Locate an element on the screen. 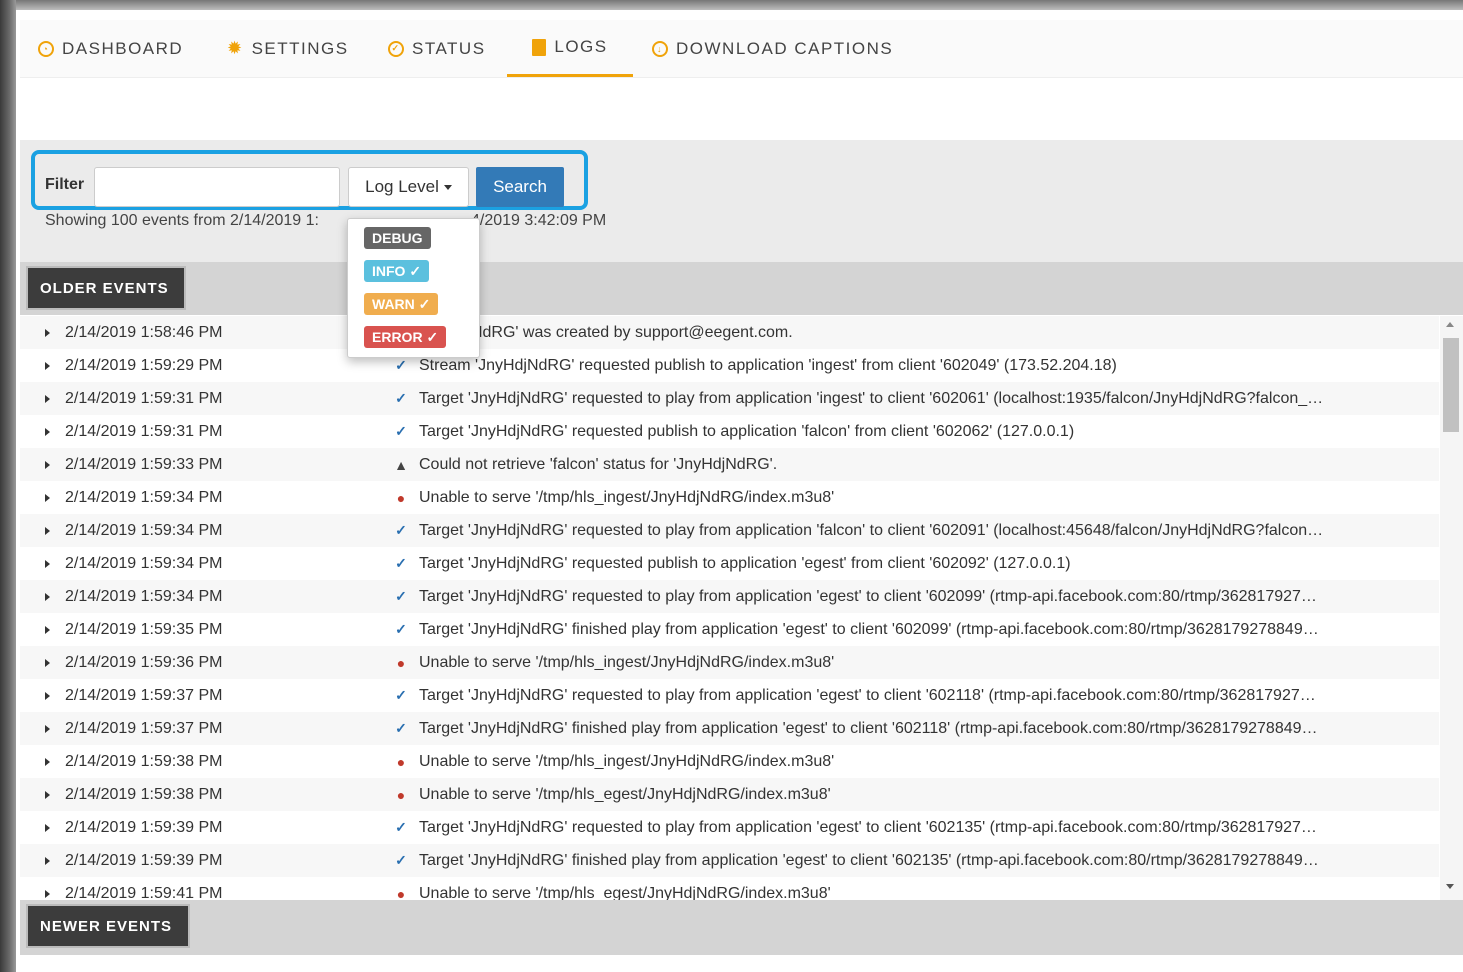  download-icon: ↓ is located at coordinates (660, 48).